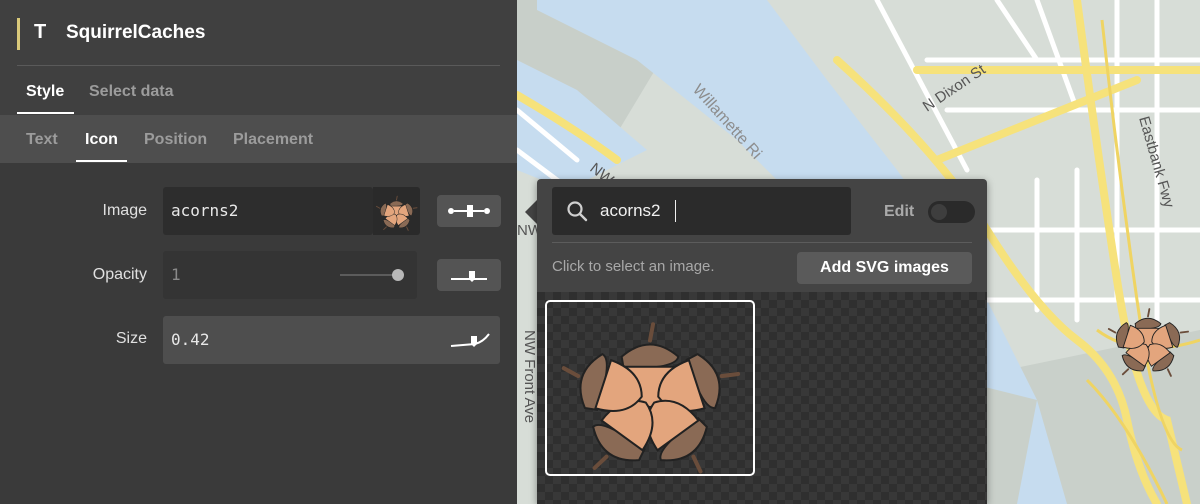 The height and width of the screenshot is (504, 1200). I want to click on subtab-text: Text, so click(42, 140).